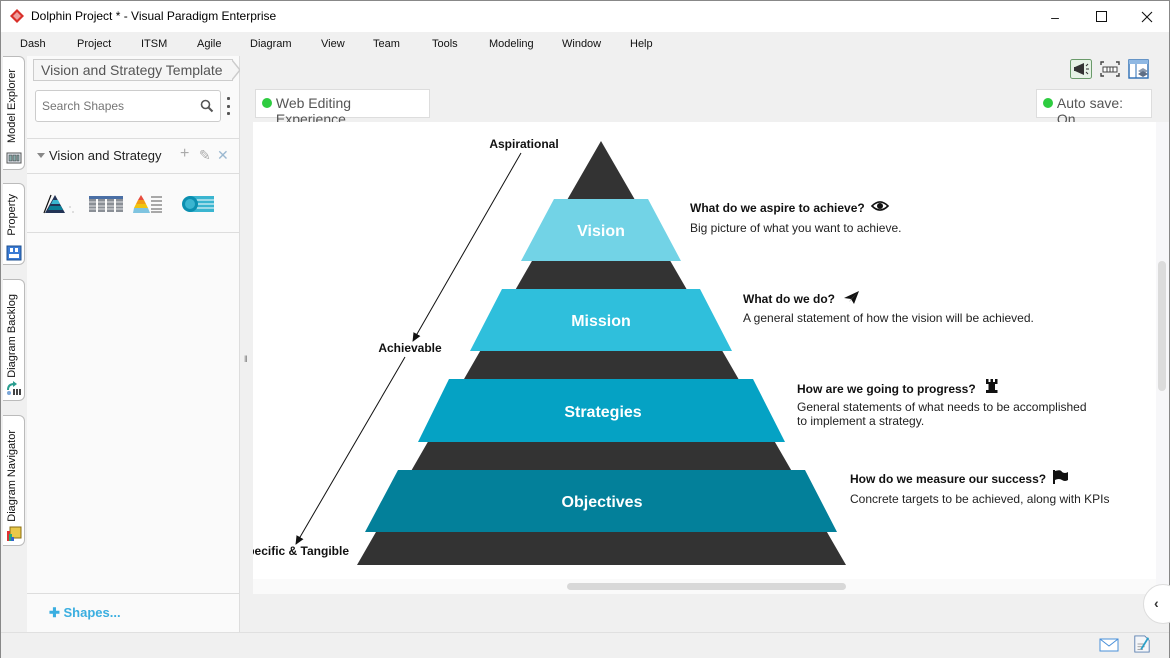 Image resolution: width=1170 pixels, height=658 pixels. Describe the element at coordinates (209, 44) in the screenshot. I see `menu-agile: Agile` at that location.